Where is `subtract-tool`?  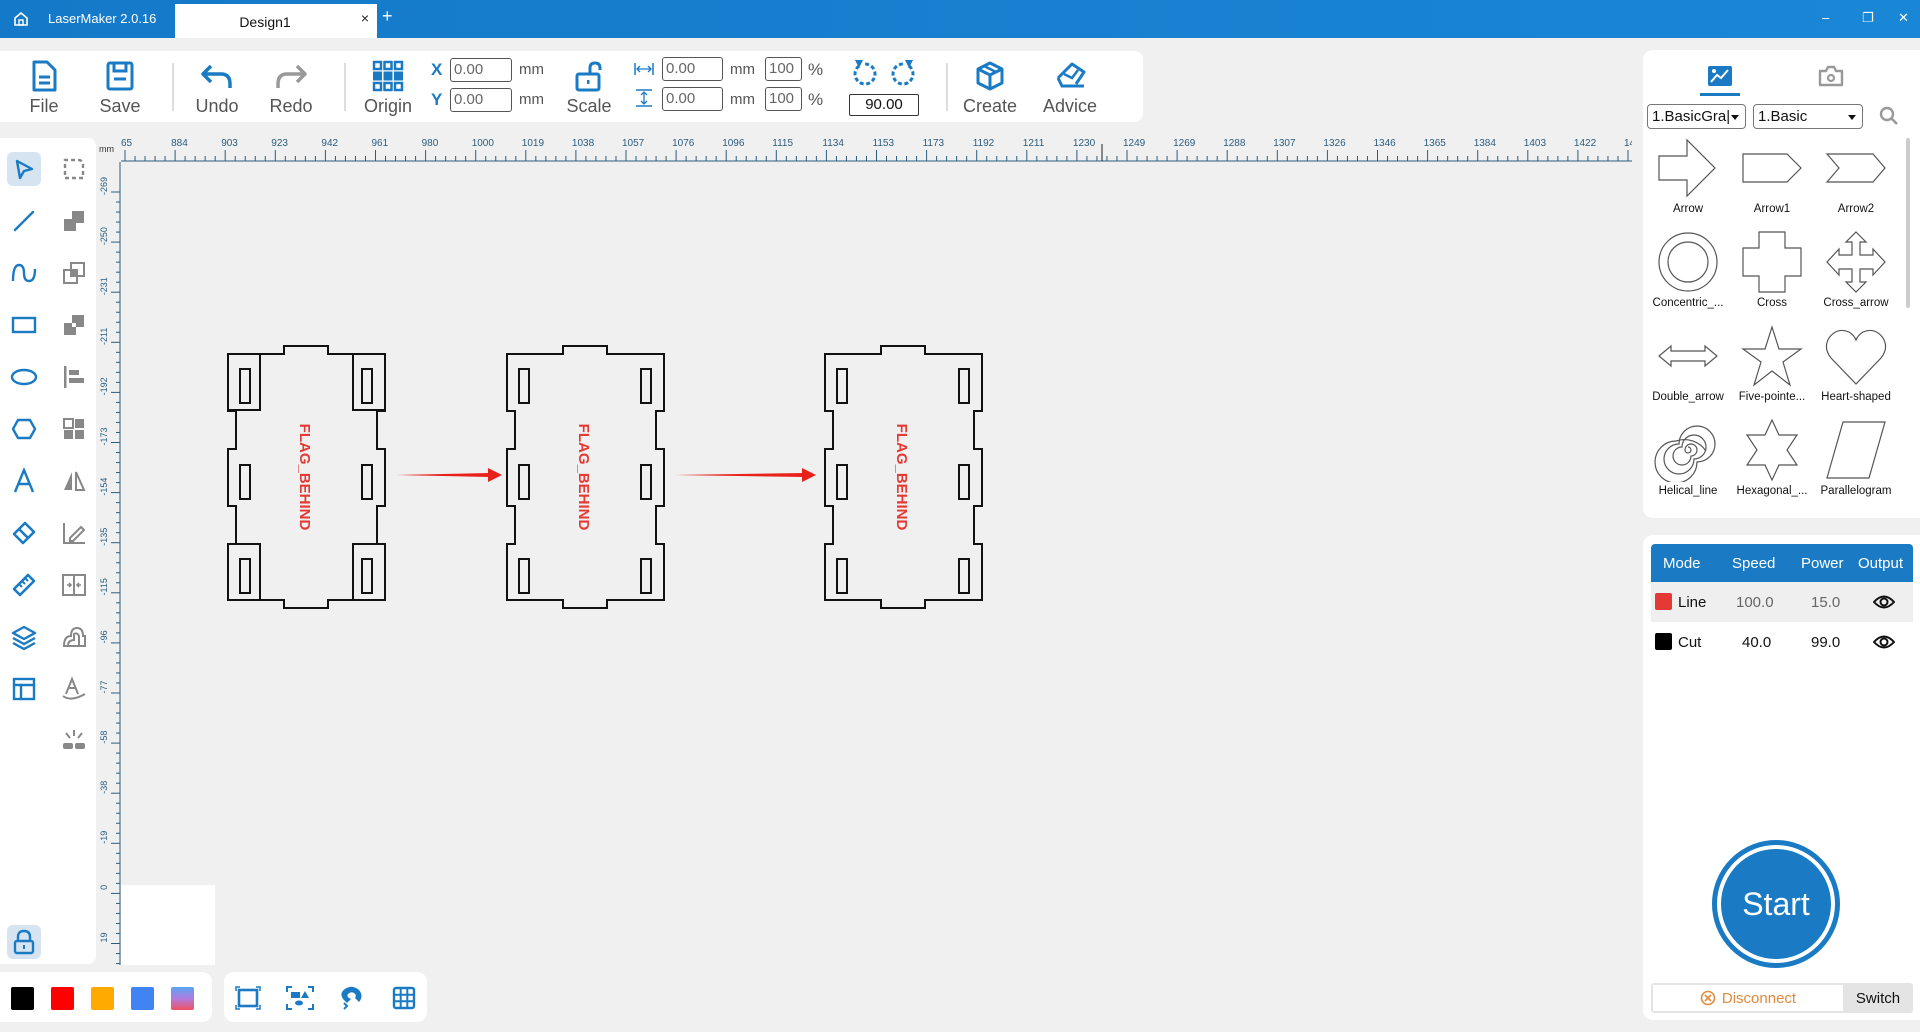
subtract-tool is located at coordinates (74, 325).